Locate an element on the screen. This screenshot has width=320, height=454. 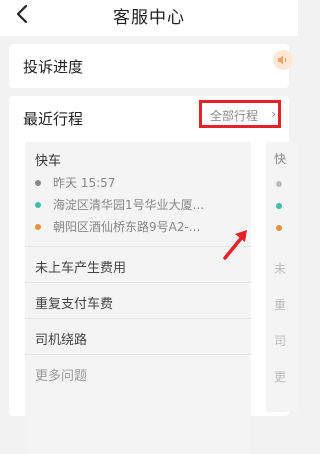
page-title: 客服中心 is located at coordinates (149, 18).